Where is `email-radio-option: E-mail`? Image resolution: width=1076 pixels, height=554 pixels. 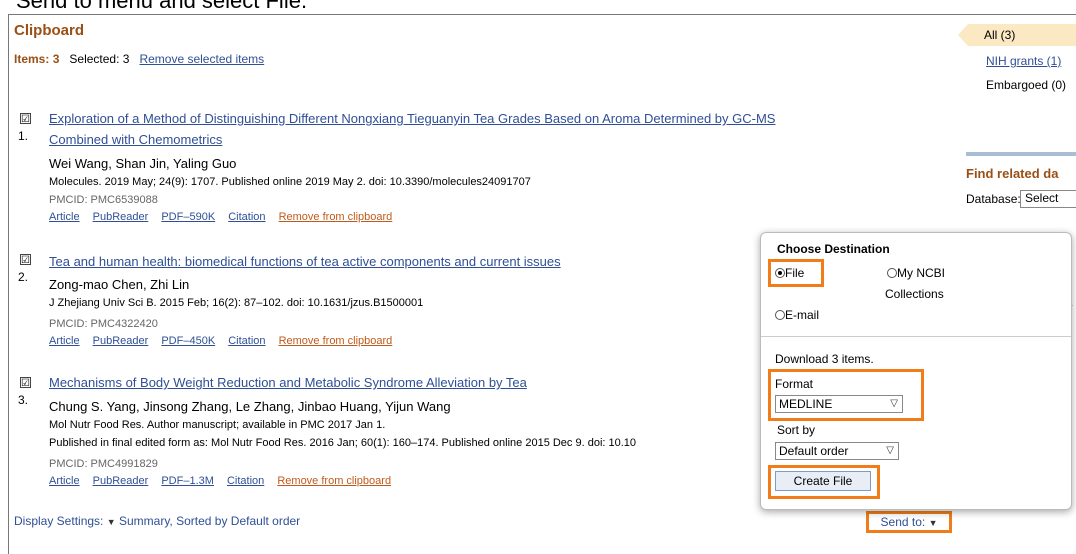
email-radio-option: E-mail is located at coordinates (797, 315).